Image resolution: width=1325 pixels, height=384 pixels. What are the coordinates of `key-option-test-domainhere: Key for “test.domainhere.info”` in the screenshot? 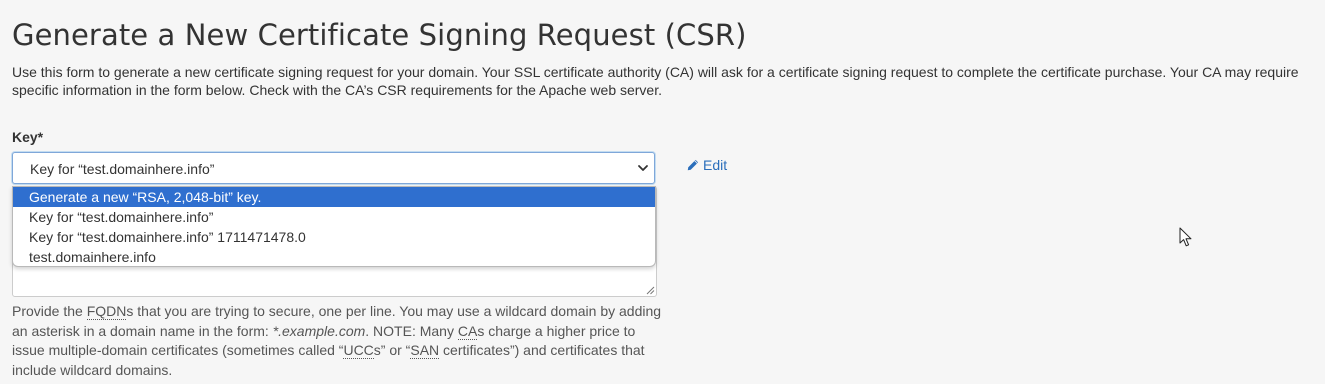 It's located at (334, 217).